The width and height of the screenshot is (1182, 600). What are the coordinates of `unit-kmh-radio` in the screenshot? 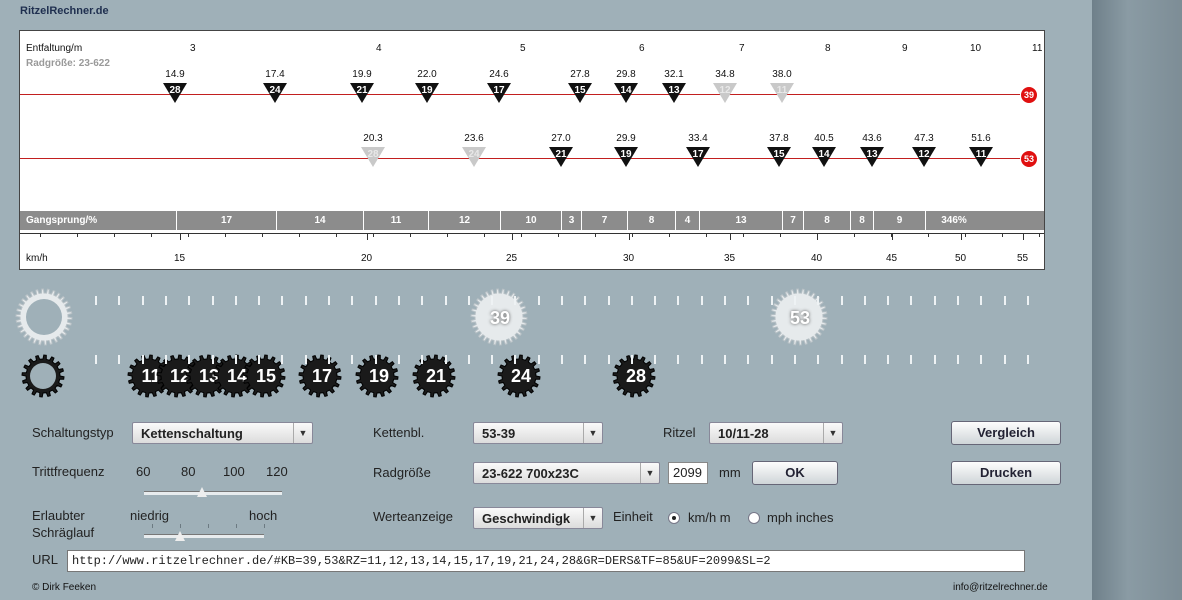 It's located at (674, 518).